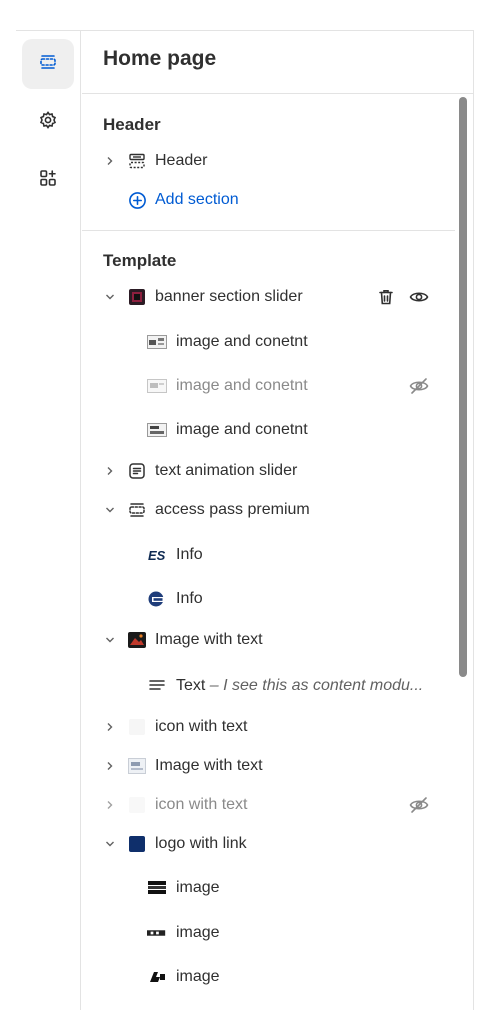  What do you see at coordinates (267, 766) in the screenshot?
I see `section-row-image-with-text-2: Image with text` at bounding box center [267, 766].